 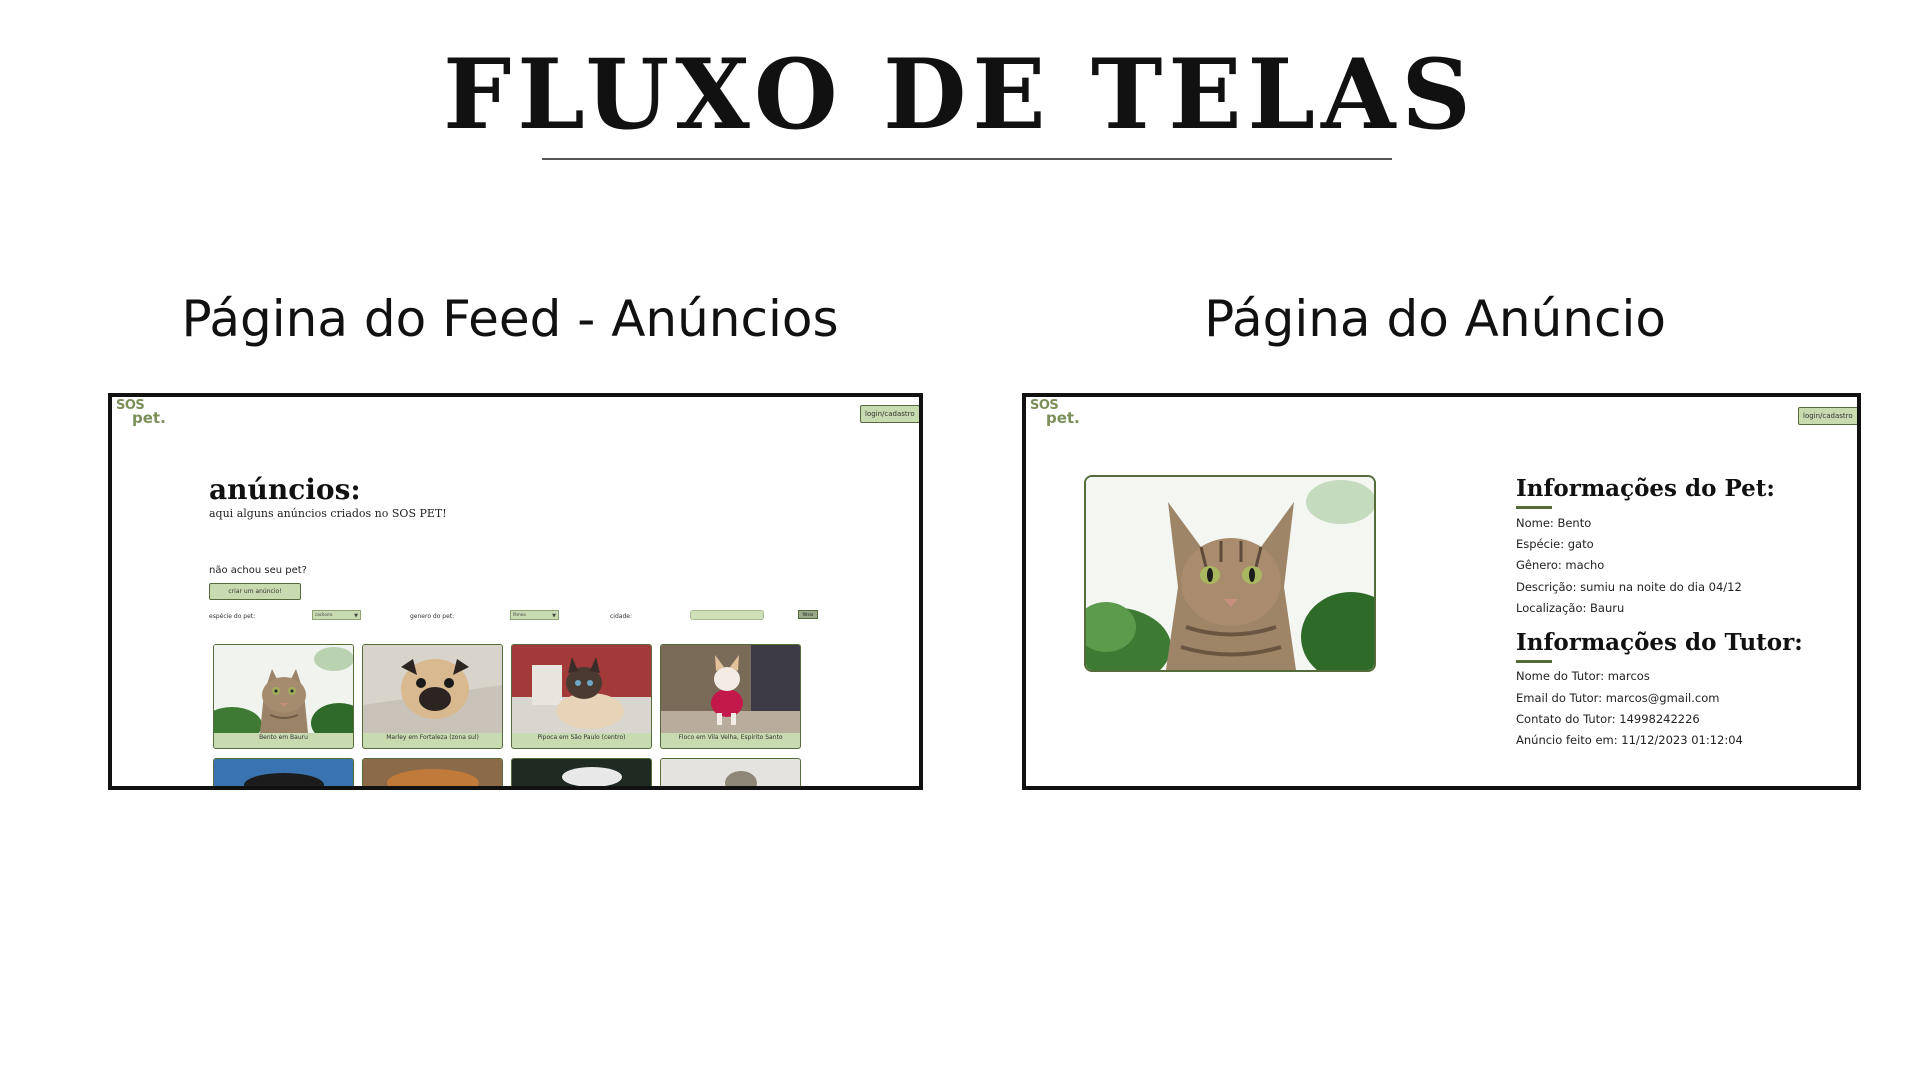 What do you see at coordinates (1534, 507) in the screenshot?
I see `pet-info-underline` at bounding box center [1534, 507].